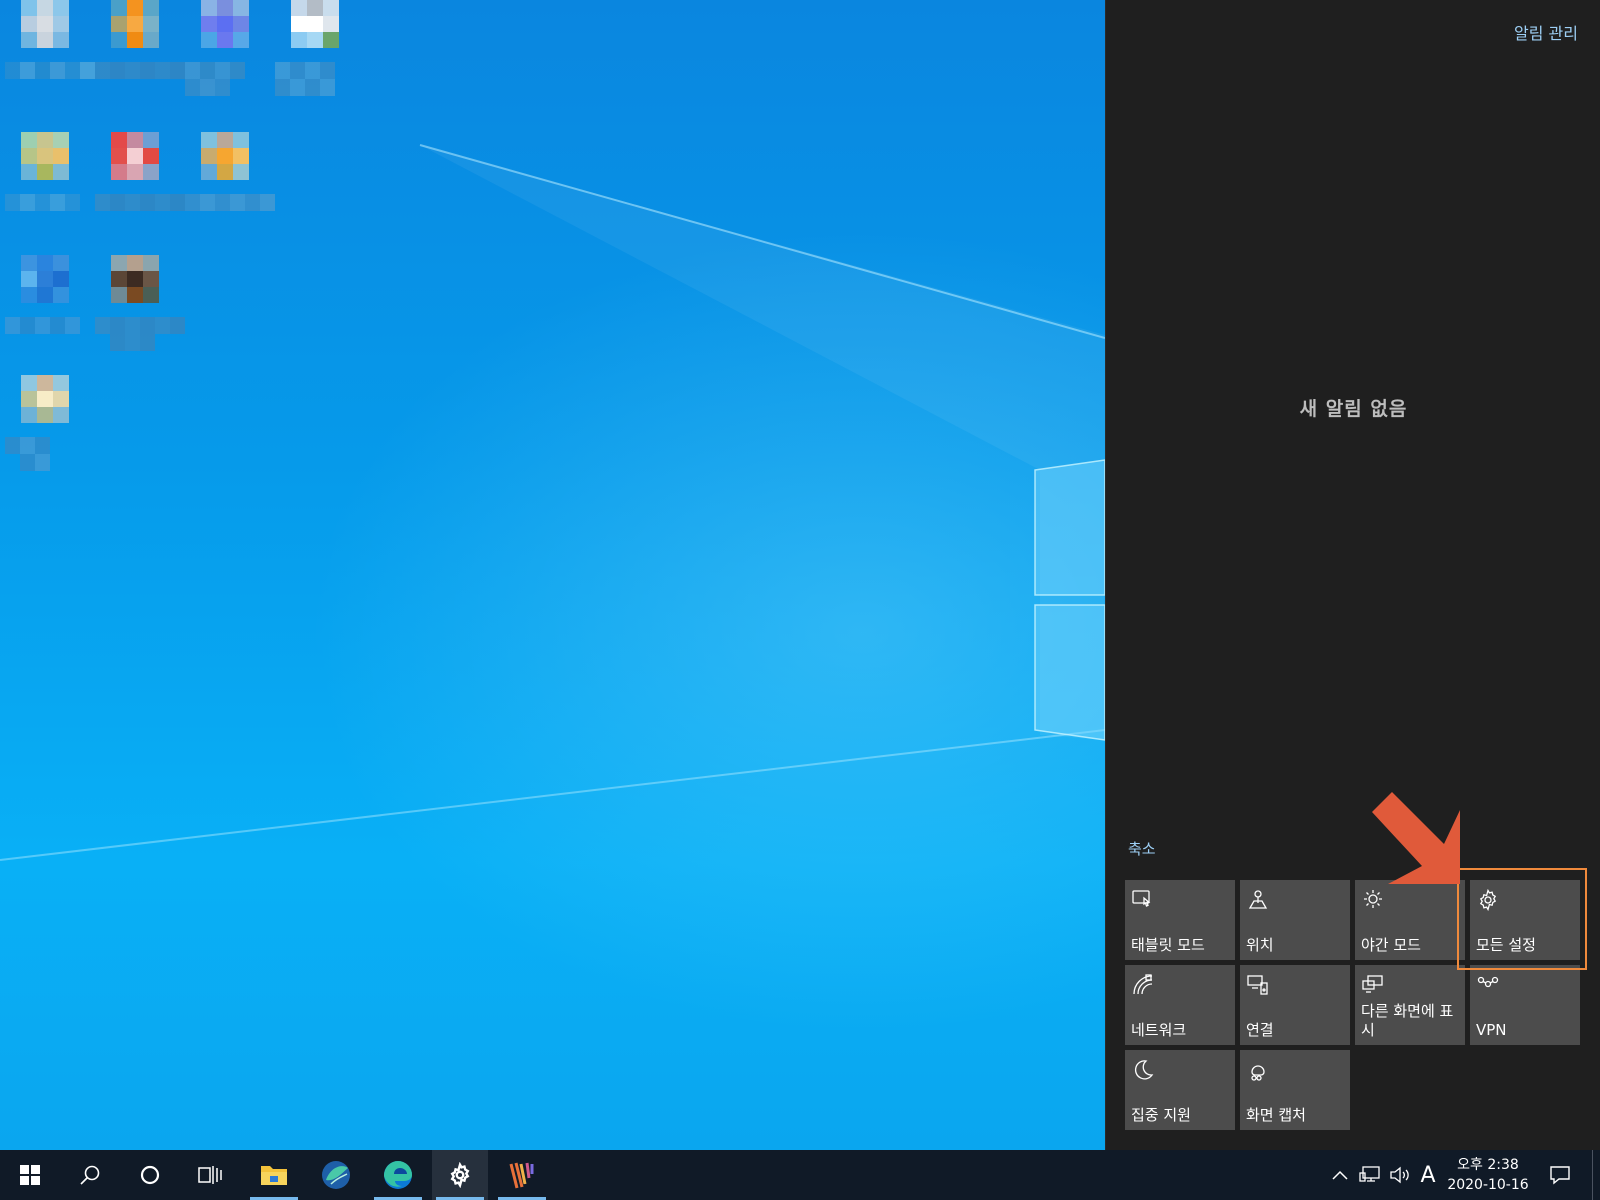  I want to click on task-view-button, so click(210, 1175).